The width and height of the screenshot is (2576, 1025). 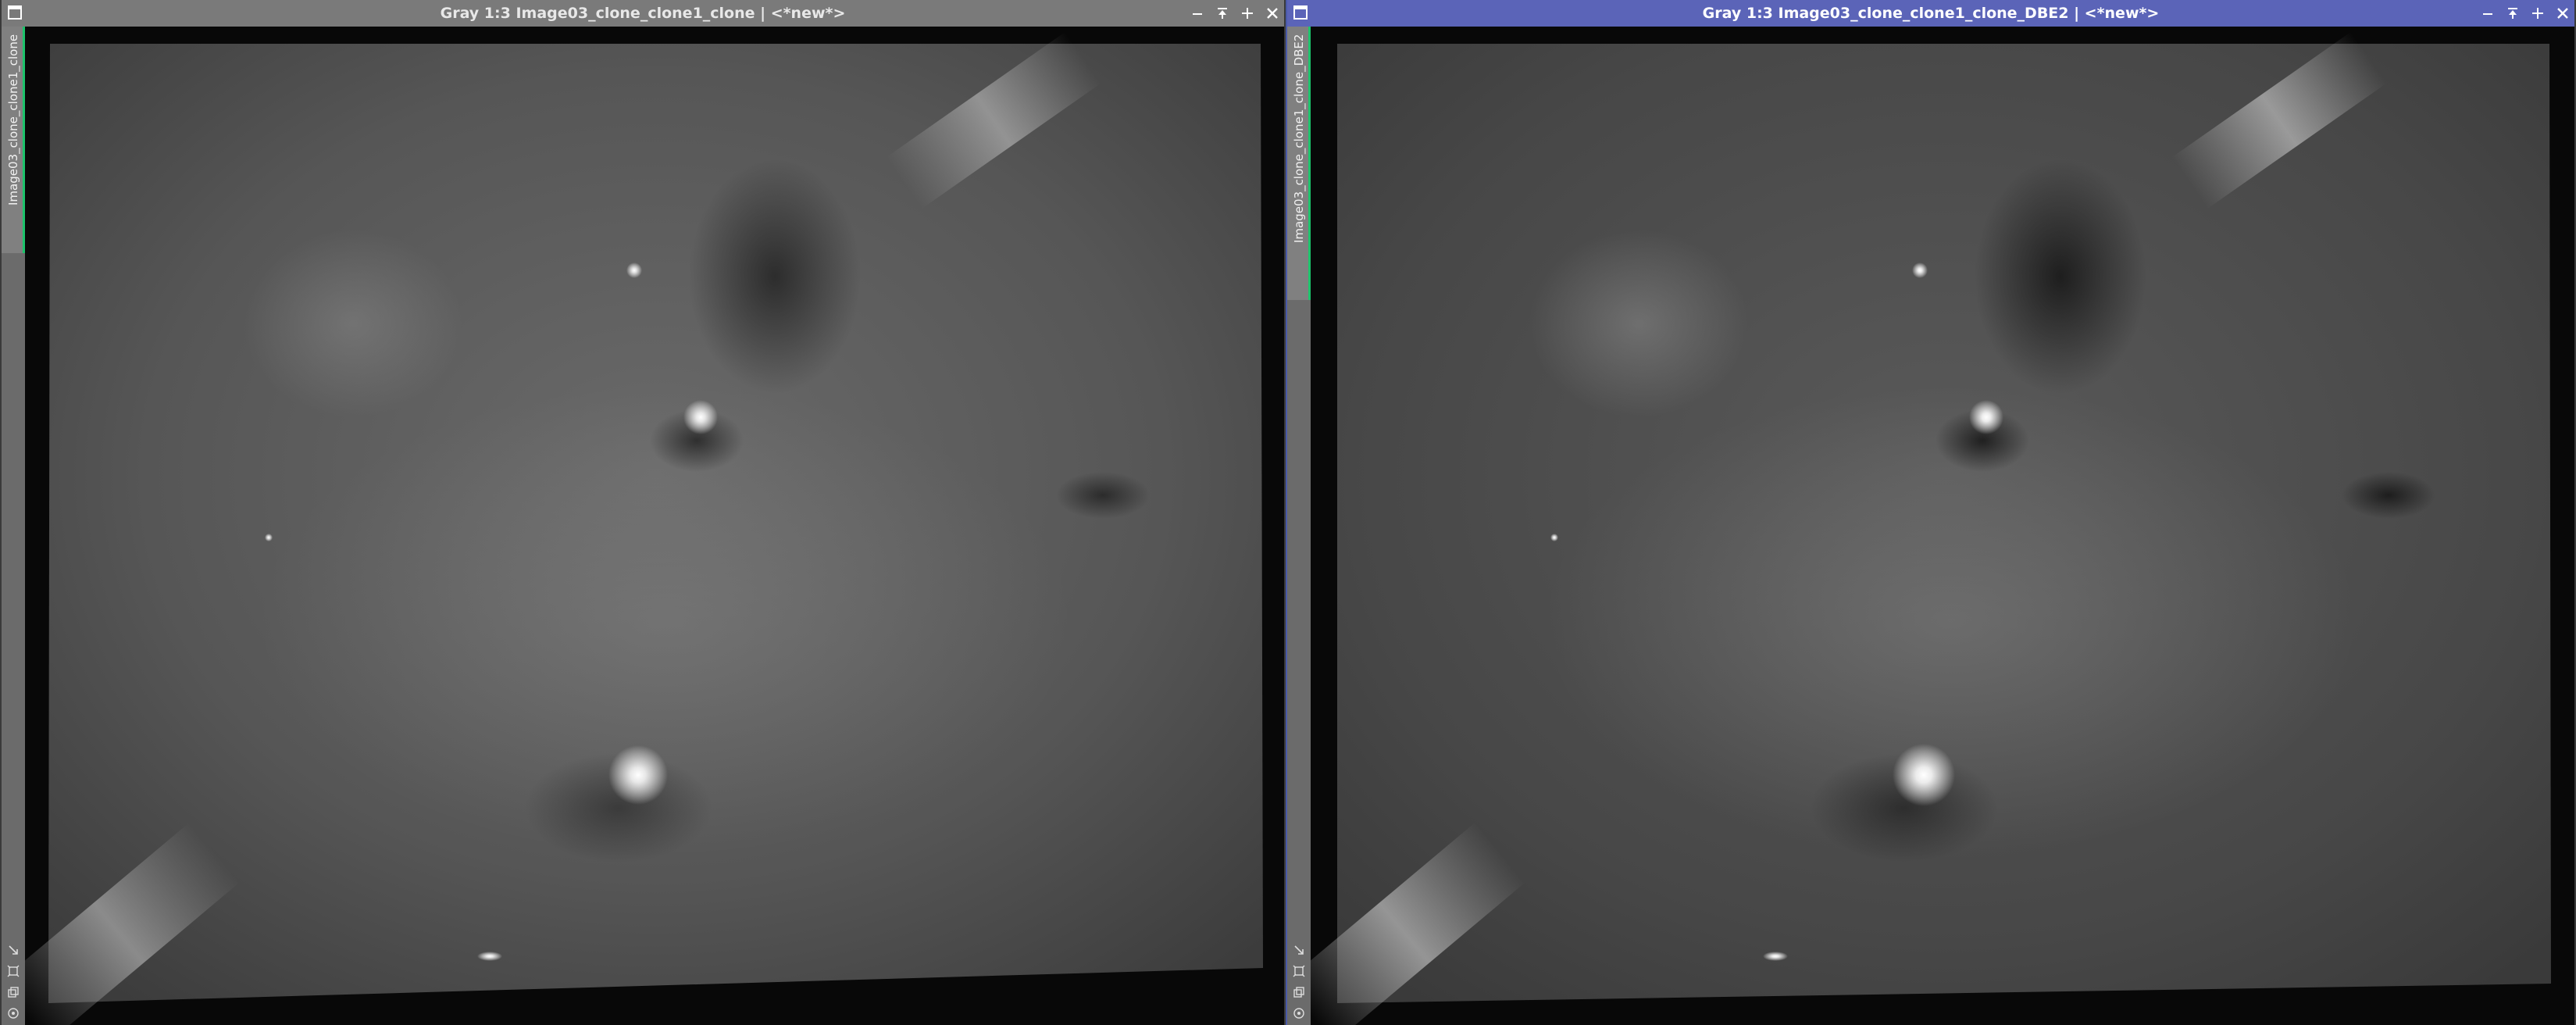 I want to click on view-tab-label: Image03_clone_clone1_clone_DBE2, so click(x=1299, y=139).